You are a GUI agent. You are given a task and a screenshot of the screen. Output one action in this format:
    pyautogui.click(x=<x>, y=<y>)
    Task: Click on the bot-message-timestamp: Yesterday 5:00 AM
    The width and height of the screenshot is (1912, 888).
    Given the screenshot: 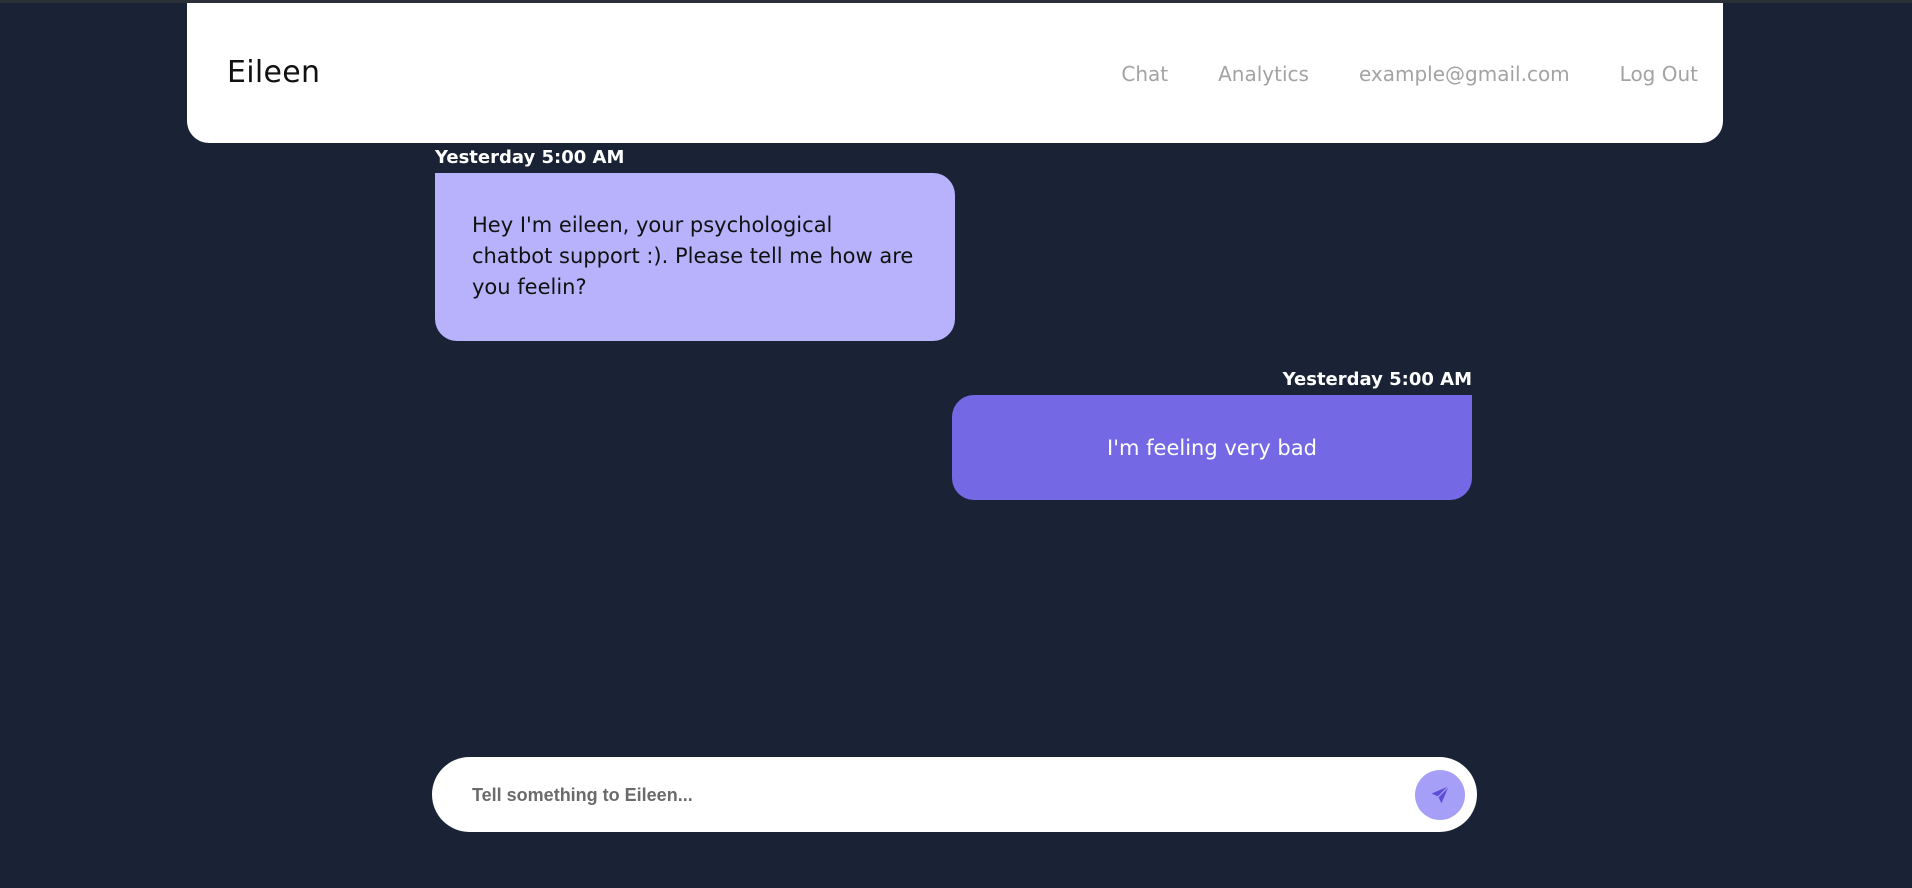 What is the action you would take?
    pyautogui.click(x=530, y=157)
    